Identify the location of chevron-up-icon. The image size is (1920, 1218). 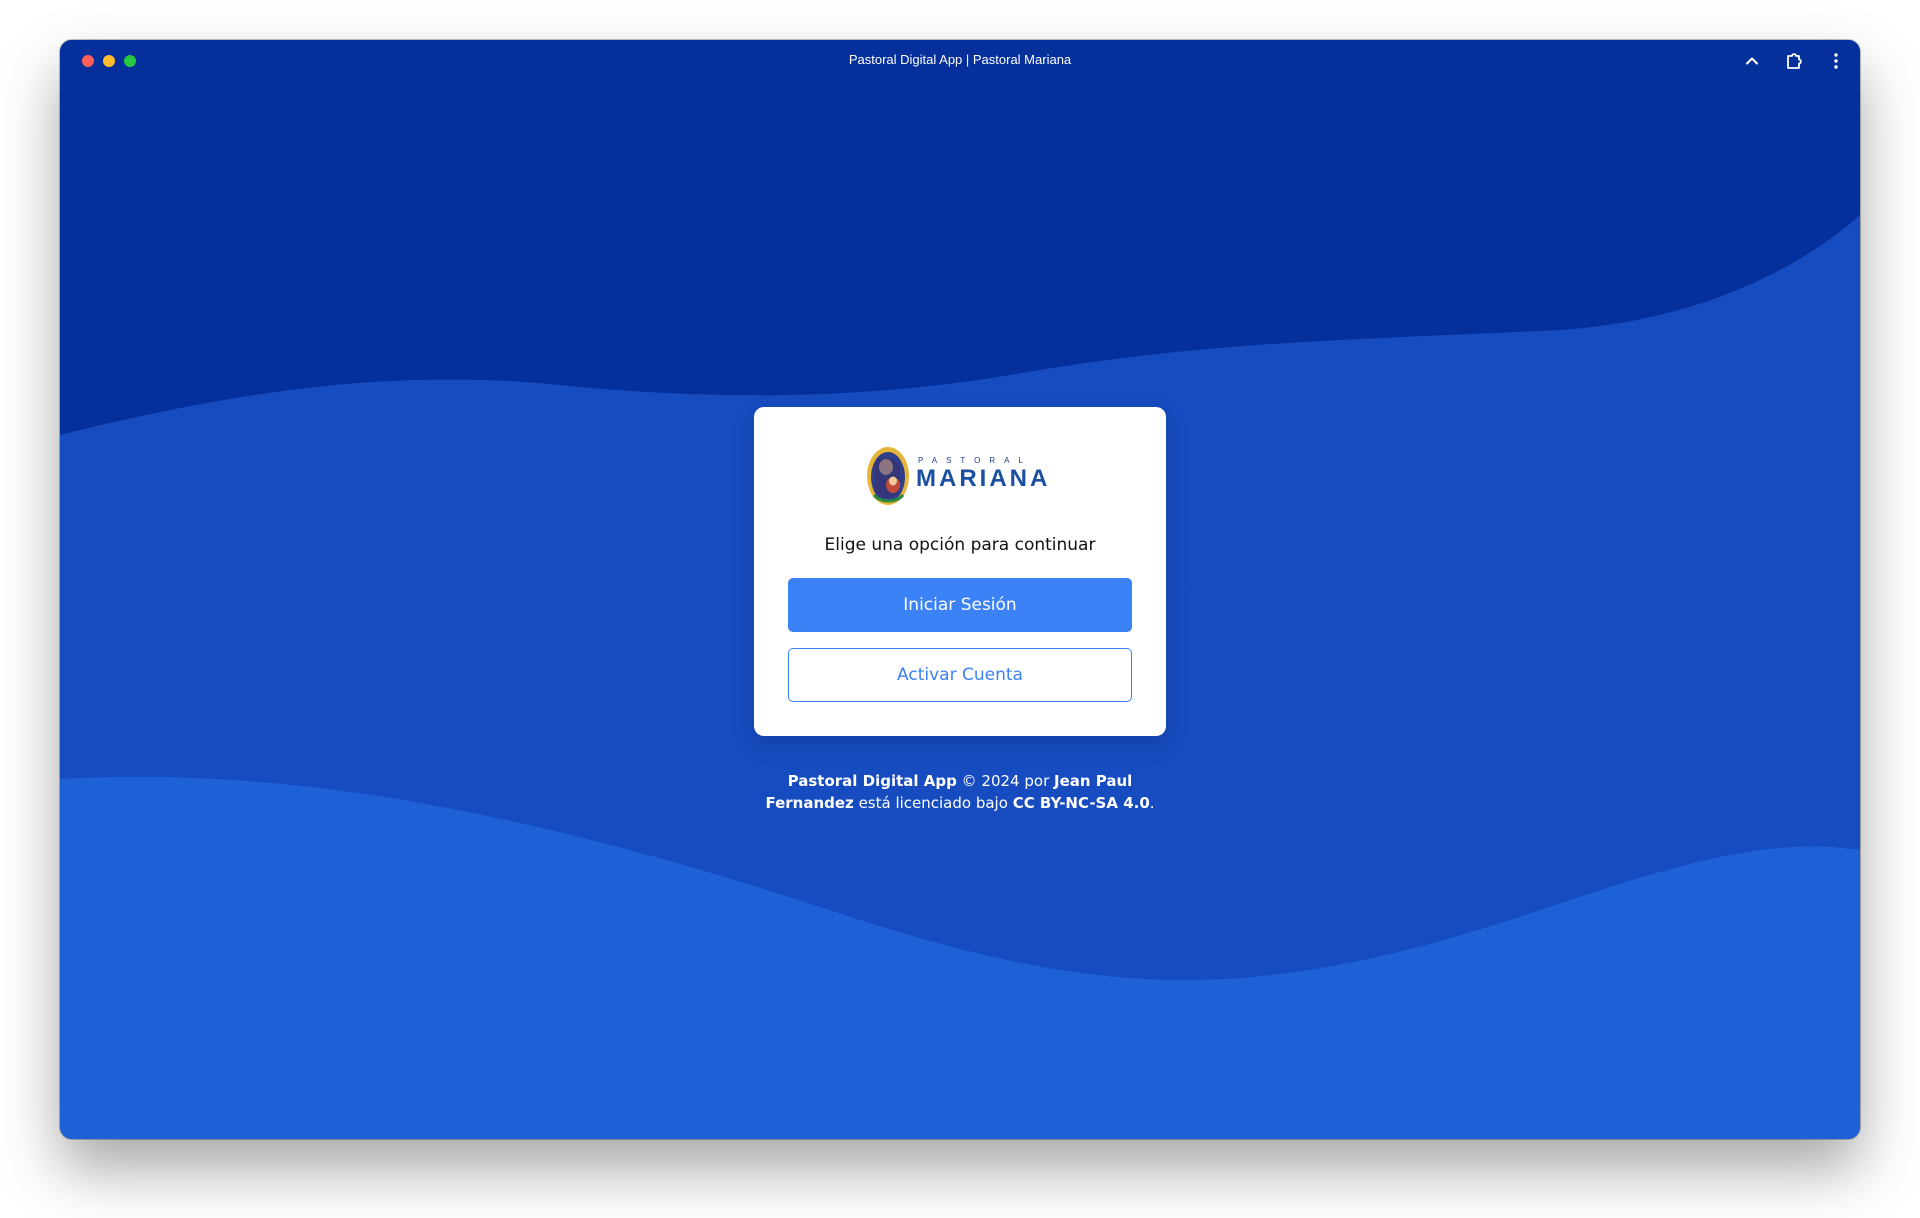
(1752, 61).